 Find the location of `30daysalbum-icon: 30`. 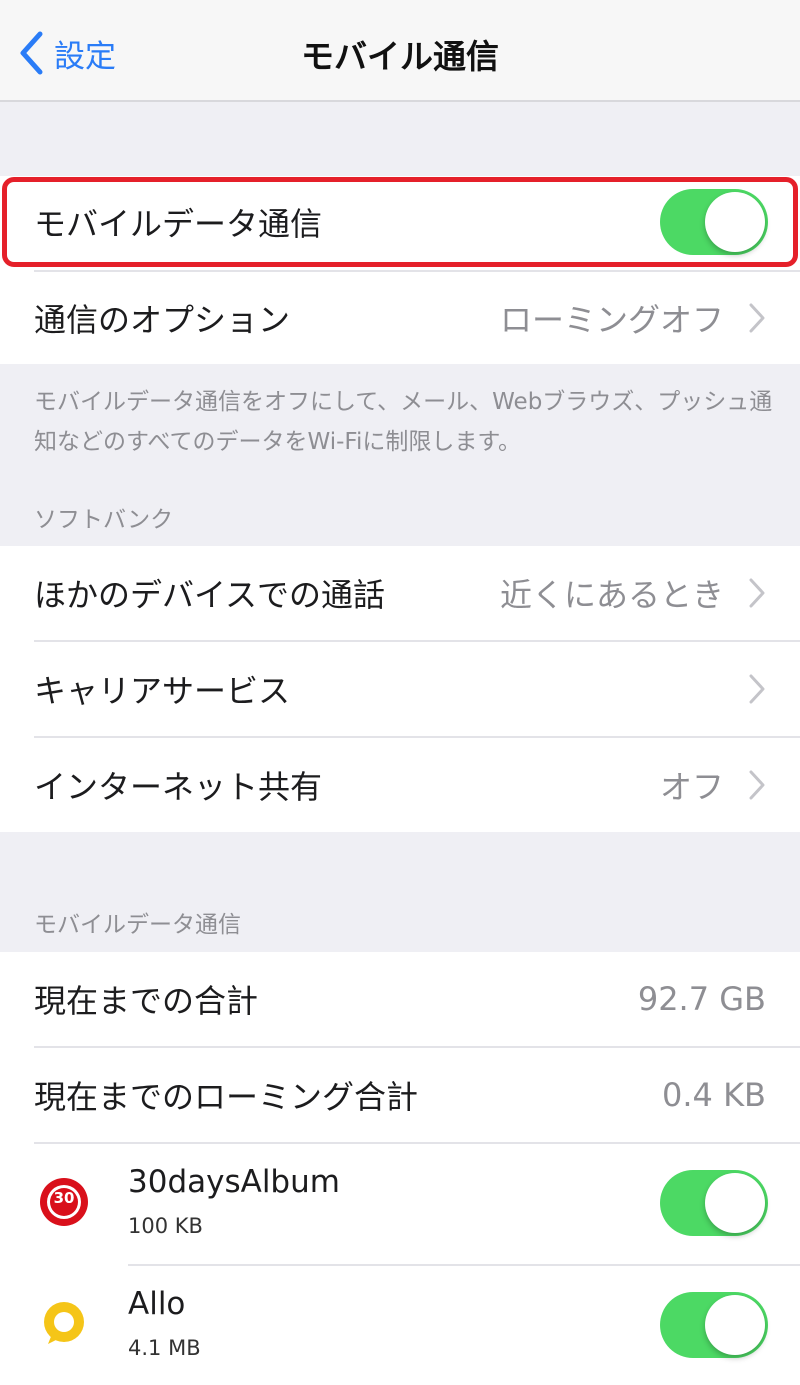

30daysalbum-icon: 30 is located at coordinates (64, 1202).